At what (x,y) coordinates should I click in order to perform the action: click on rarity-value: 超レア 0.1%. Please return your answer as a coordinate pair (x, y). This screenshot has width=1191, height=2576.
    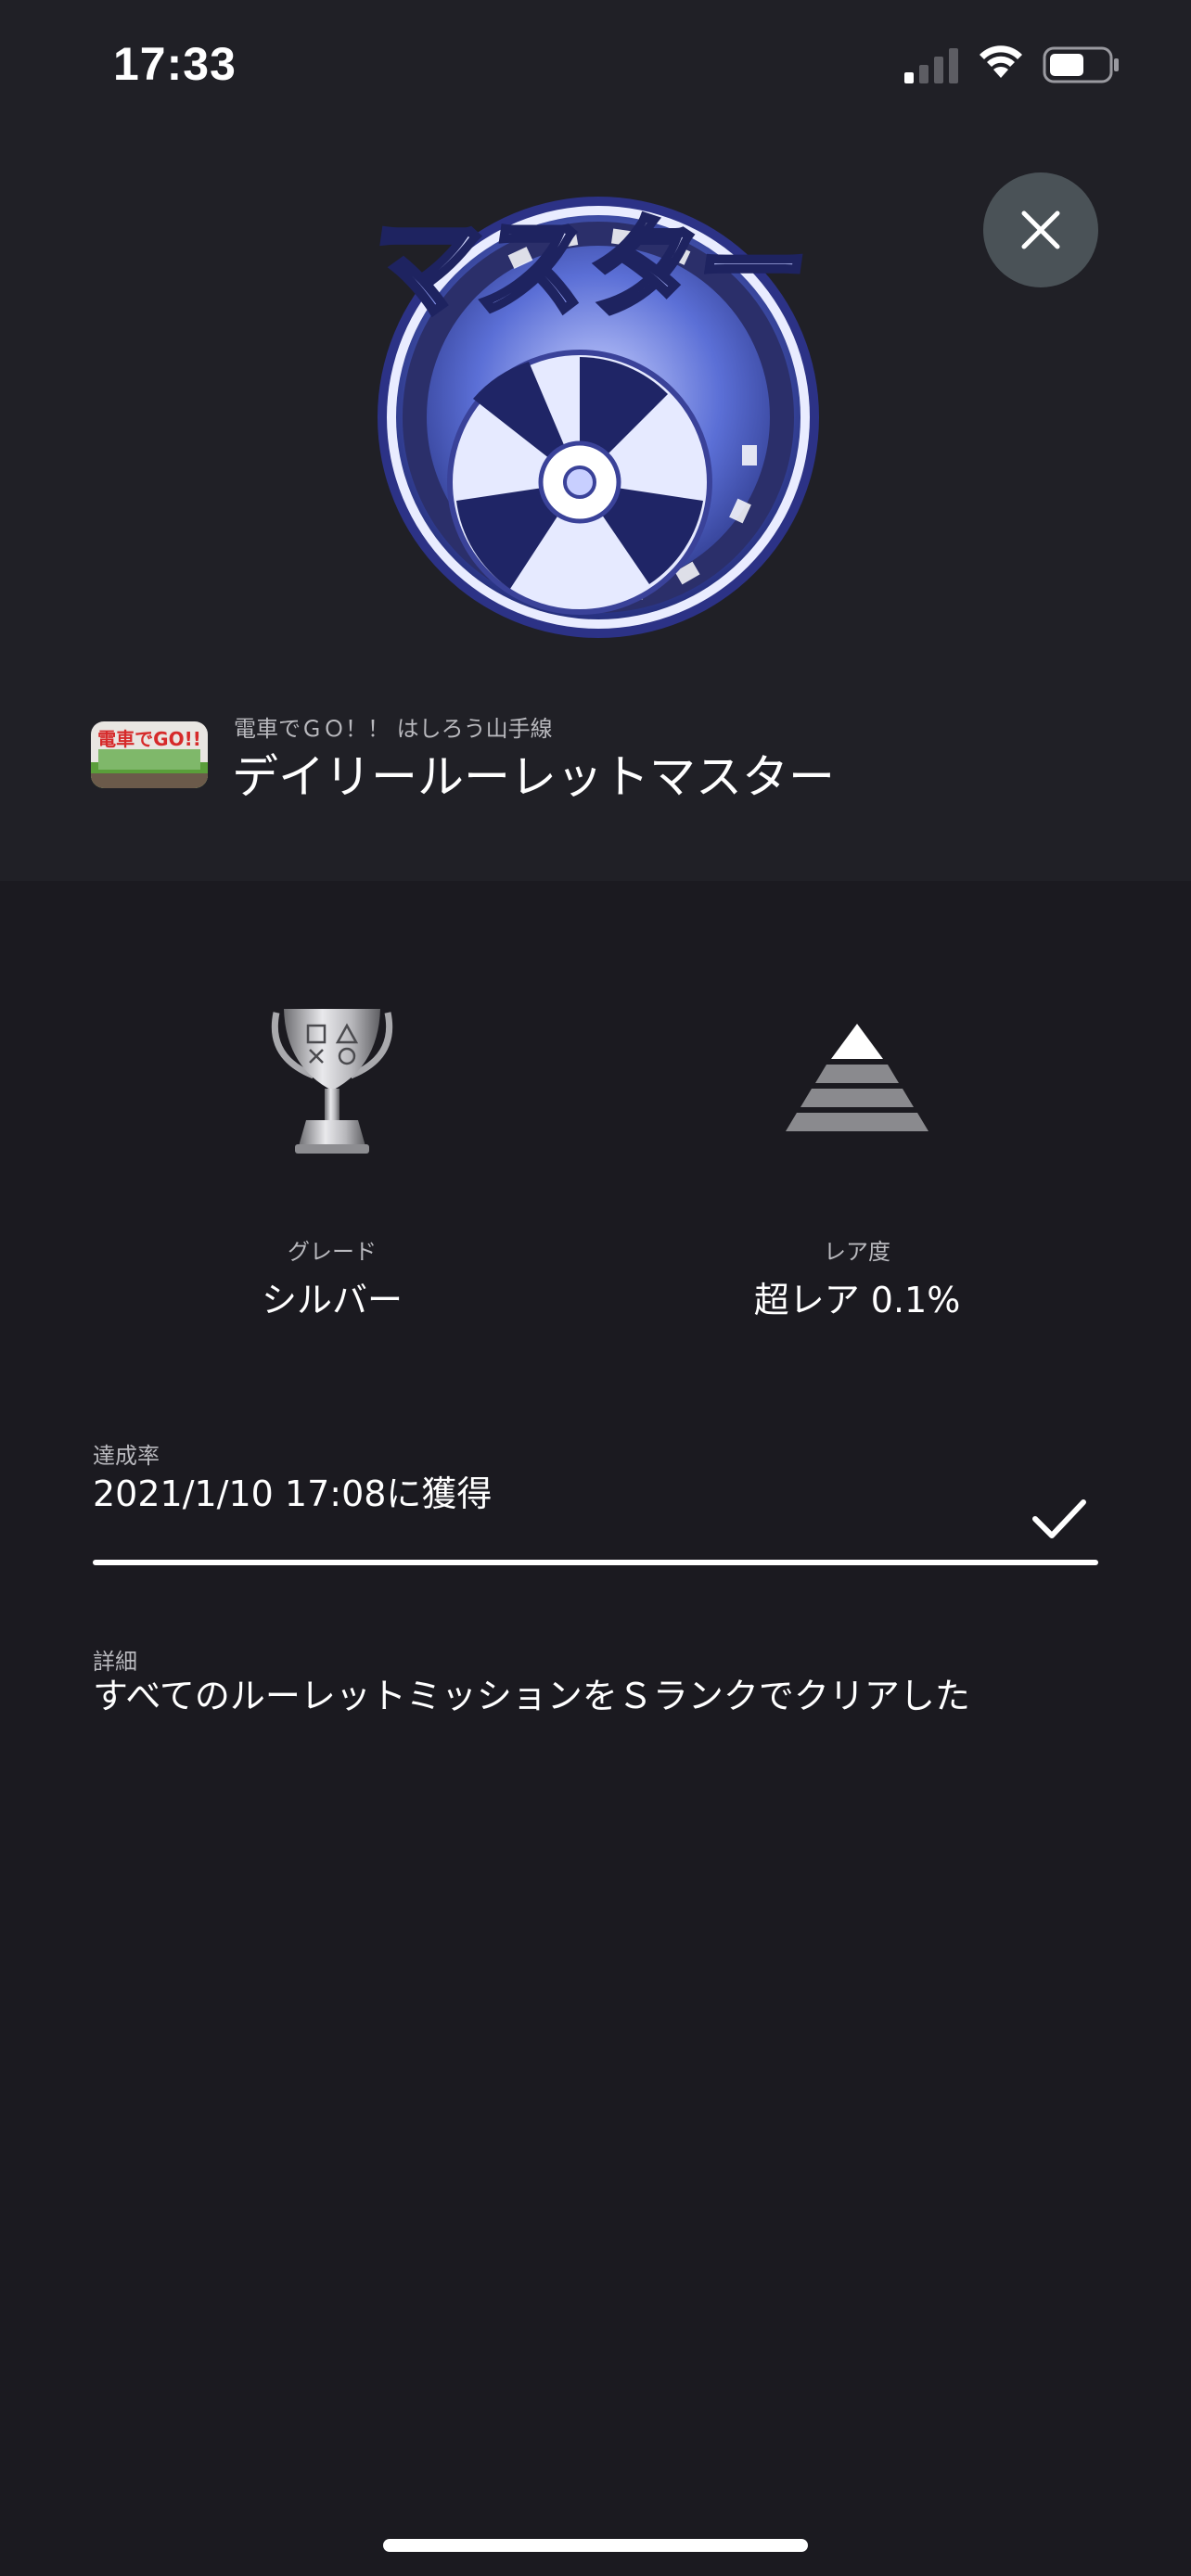
    Looking at the image, I should click on (857, 1300).